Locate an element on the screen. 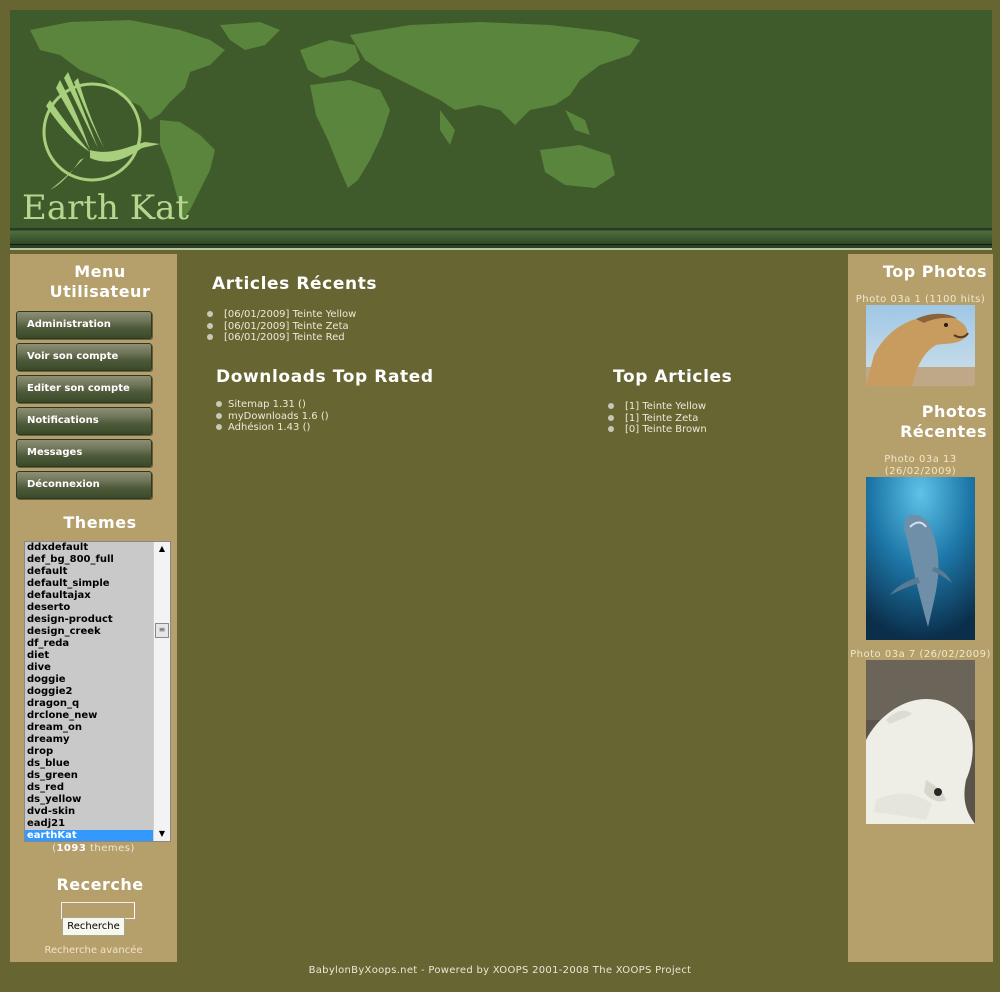  theme-option: ds_green is located at coordinates (89, 776).